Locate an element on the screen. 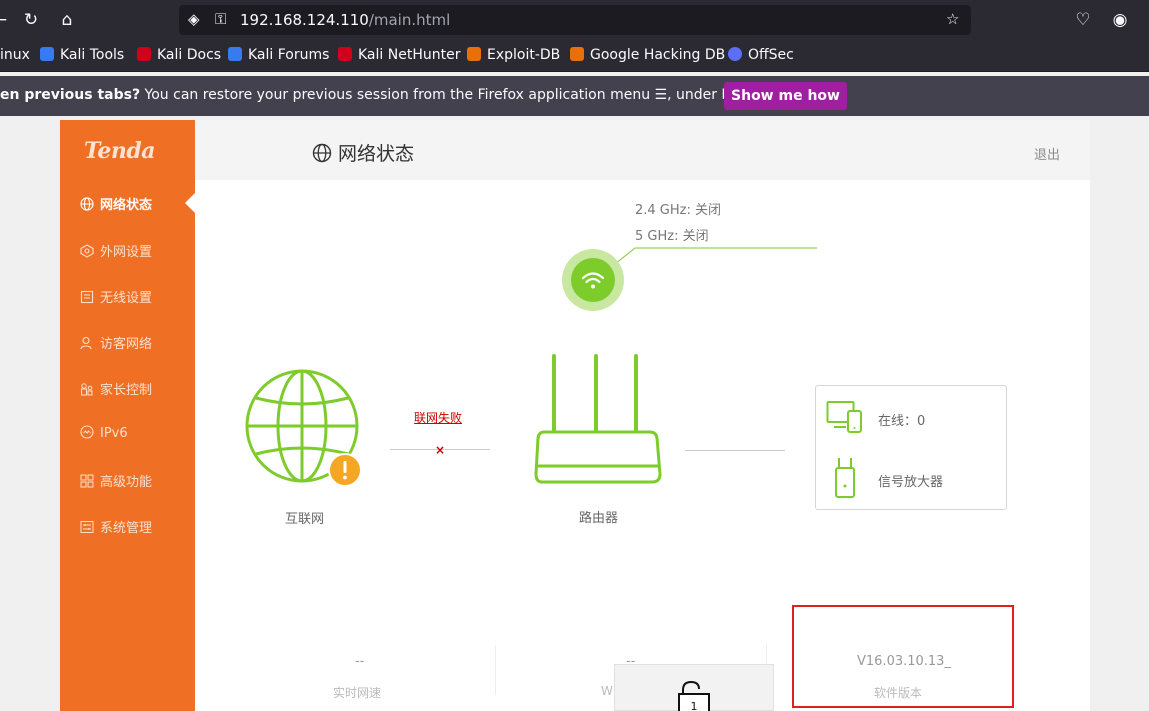 This screenshot has height=711, width=1149. offsec-icon is located at coordinates (735, 54).